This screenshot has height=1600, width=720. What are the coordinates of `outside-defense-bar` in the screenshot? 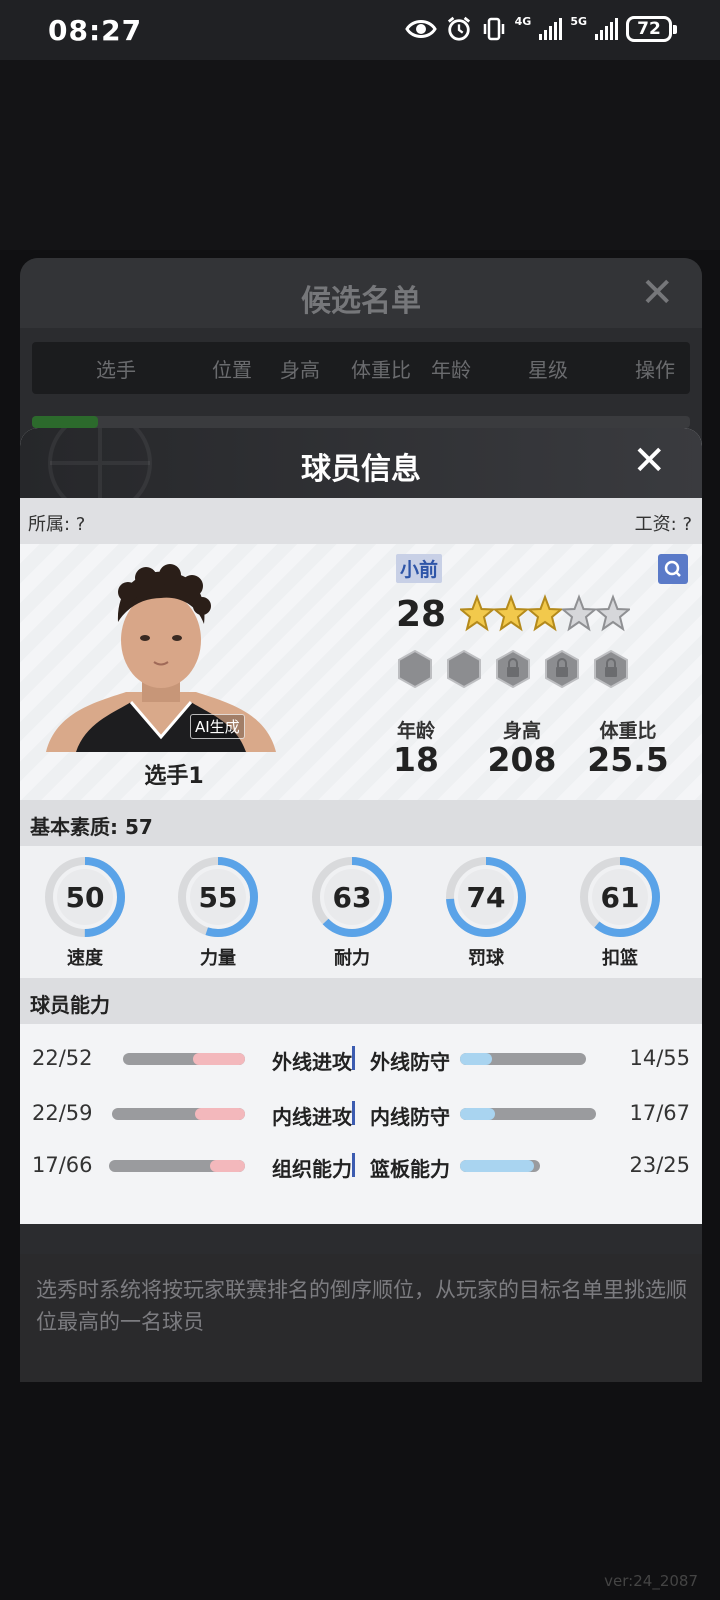 It's located at (523, 1059).